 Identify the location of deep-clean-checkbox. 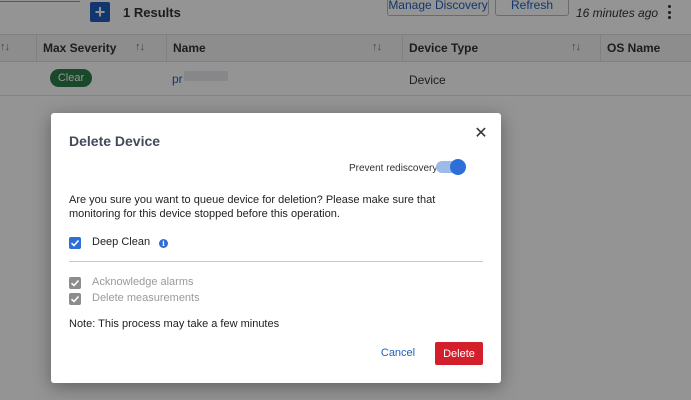
(75, 243).